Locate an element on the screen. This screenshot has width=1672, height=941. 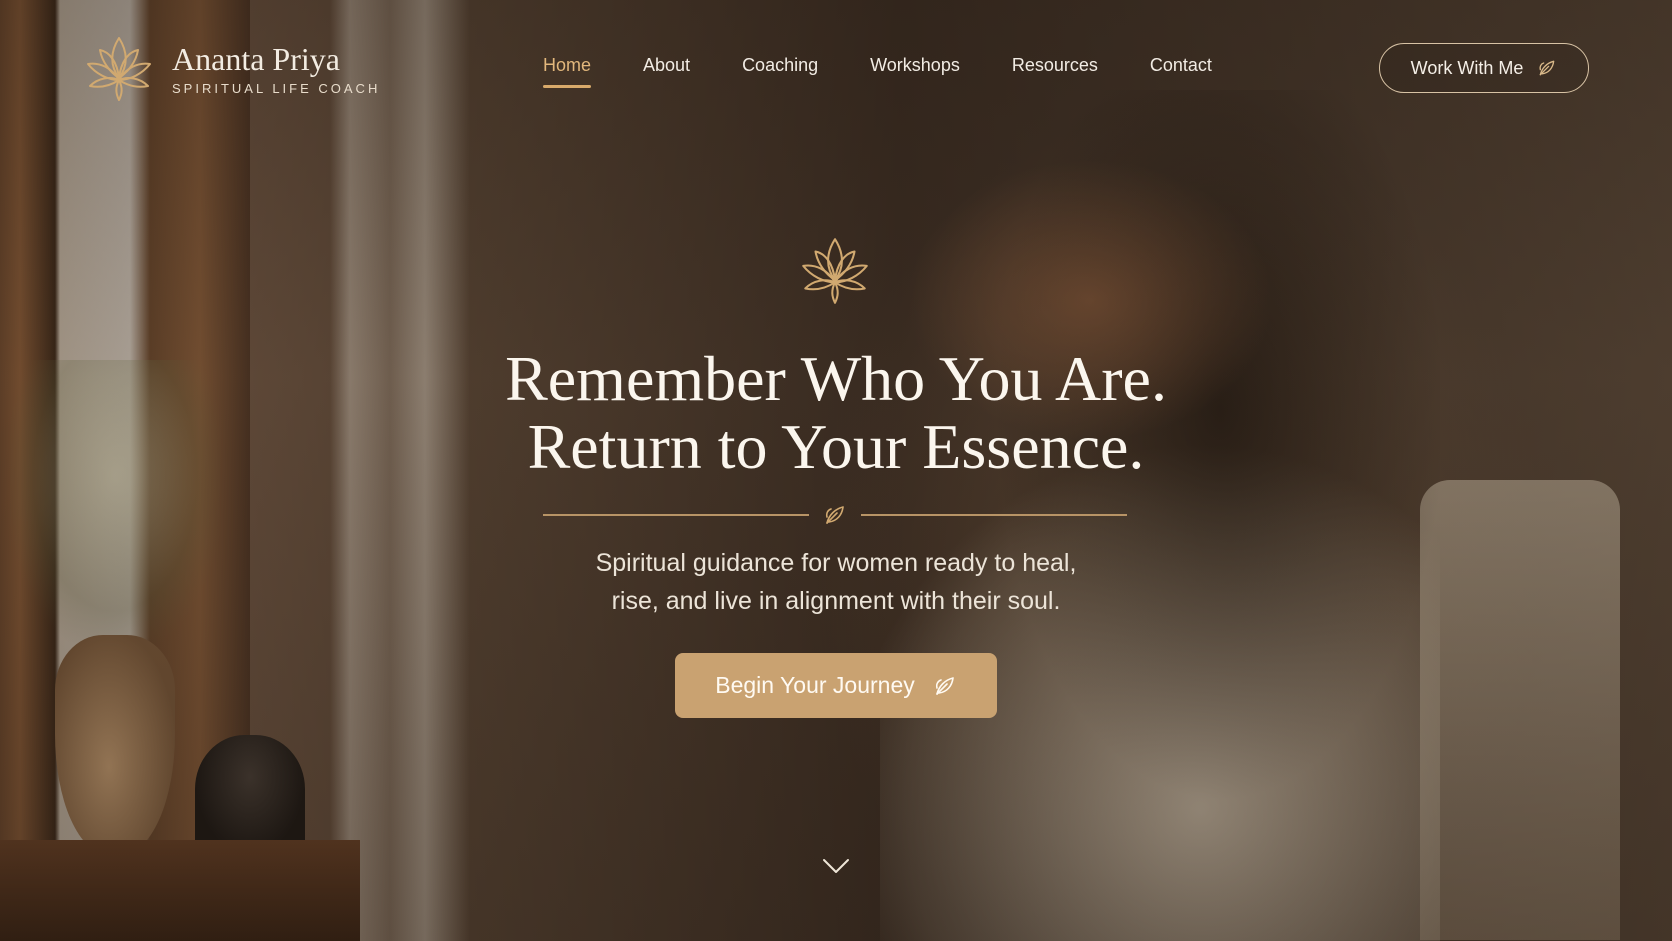
brand-tagline: SPIRITUAL LIFE COACH is located at coordinates (276, 88).